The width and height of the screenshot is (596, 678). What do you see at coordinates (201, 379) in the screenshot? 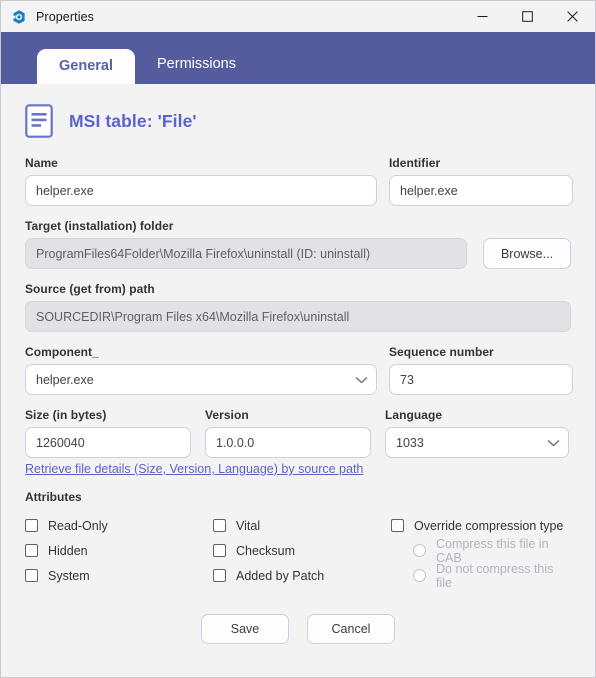
I see `component-select: helper.exe` at bounding box center [201, 379].